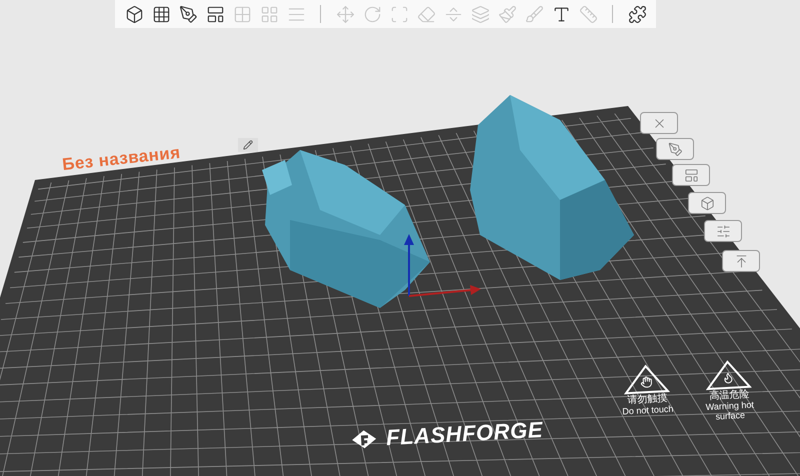  Describe the element at coordinates (269, 14) in the screenshot. I see `grid-tiles-icon` at that location.